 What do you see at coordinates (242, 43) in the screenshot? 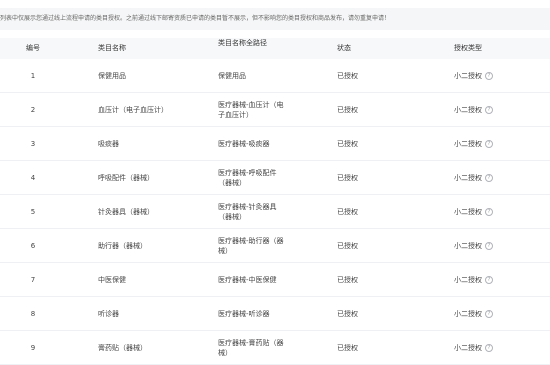
I see `header-path: 类目名称全路径` at bounding box center [242, 43].